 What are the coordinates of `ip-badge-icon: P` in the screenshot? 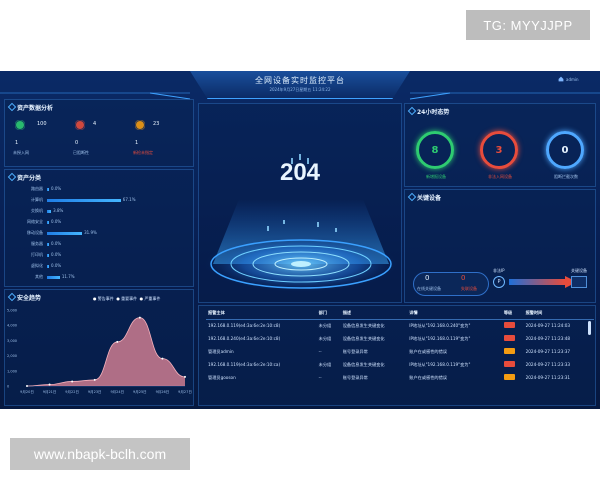 It's located at (499, 282).